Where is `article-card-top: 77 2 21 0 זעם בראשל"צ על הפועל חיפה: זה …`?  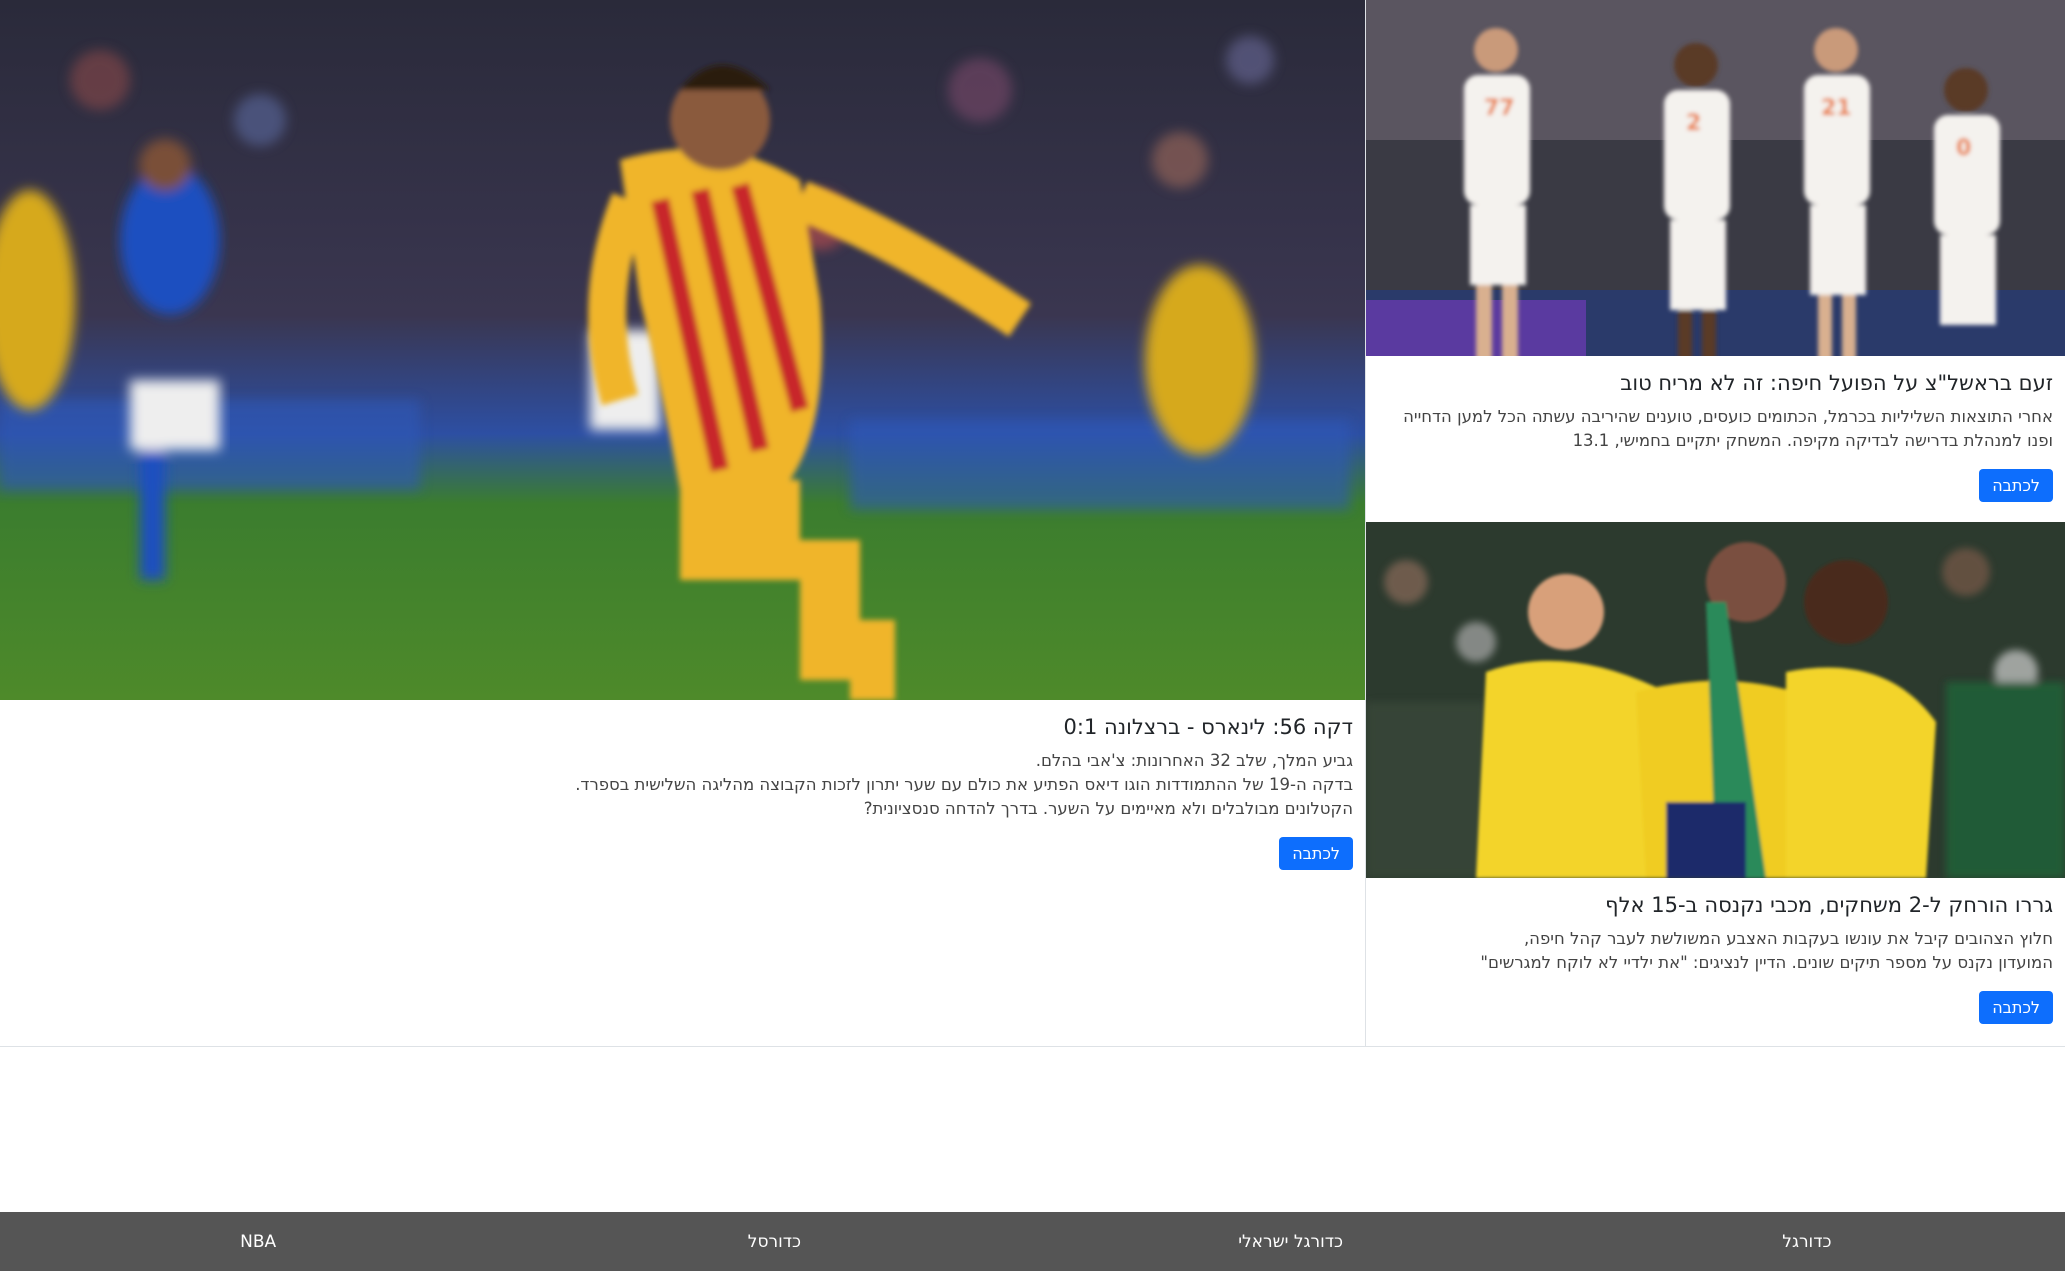 article-card-top: 77 2 21 0 זעם בראשל"צ על הפועל חיפה: זה … is located at coordinates (1715, 260).